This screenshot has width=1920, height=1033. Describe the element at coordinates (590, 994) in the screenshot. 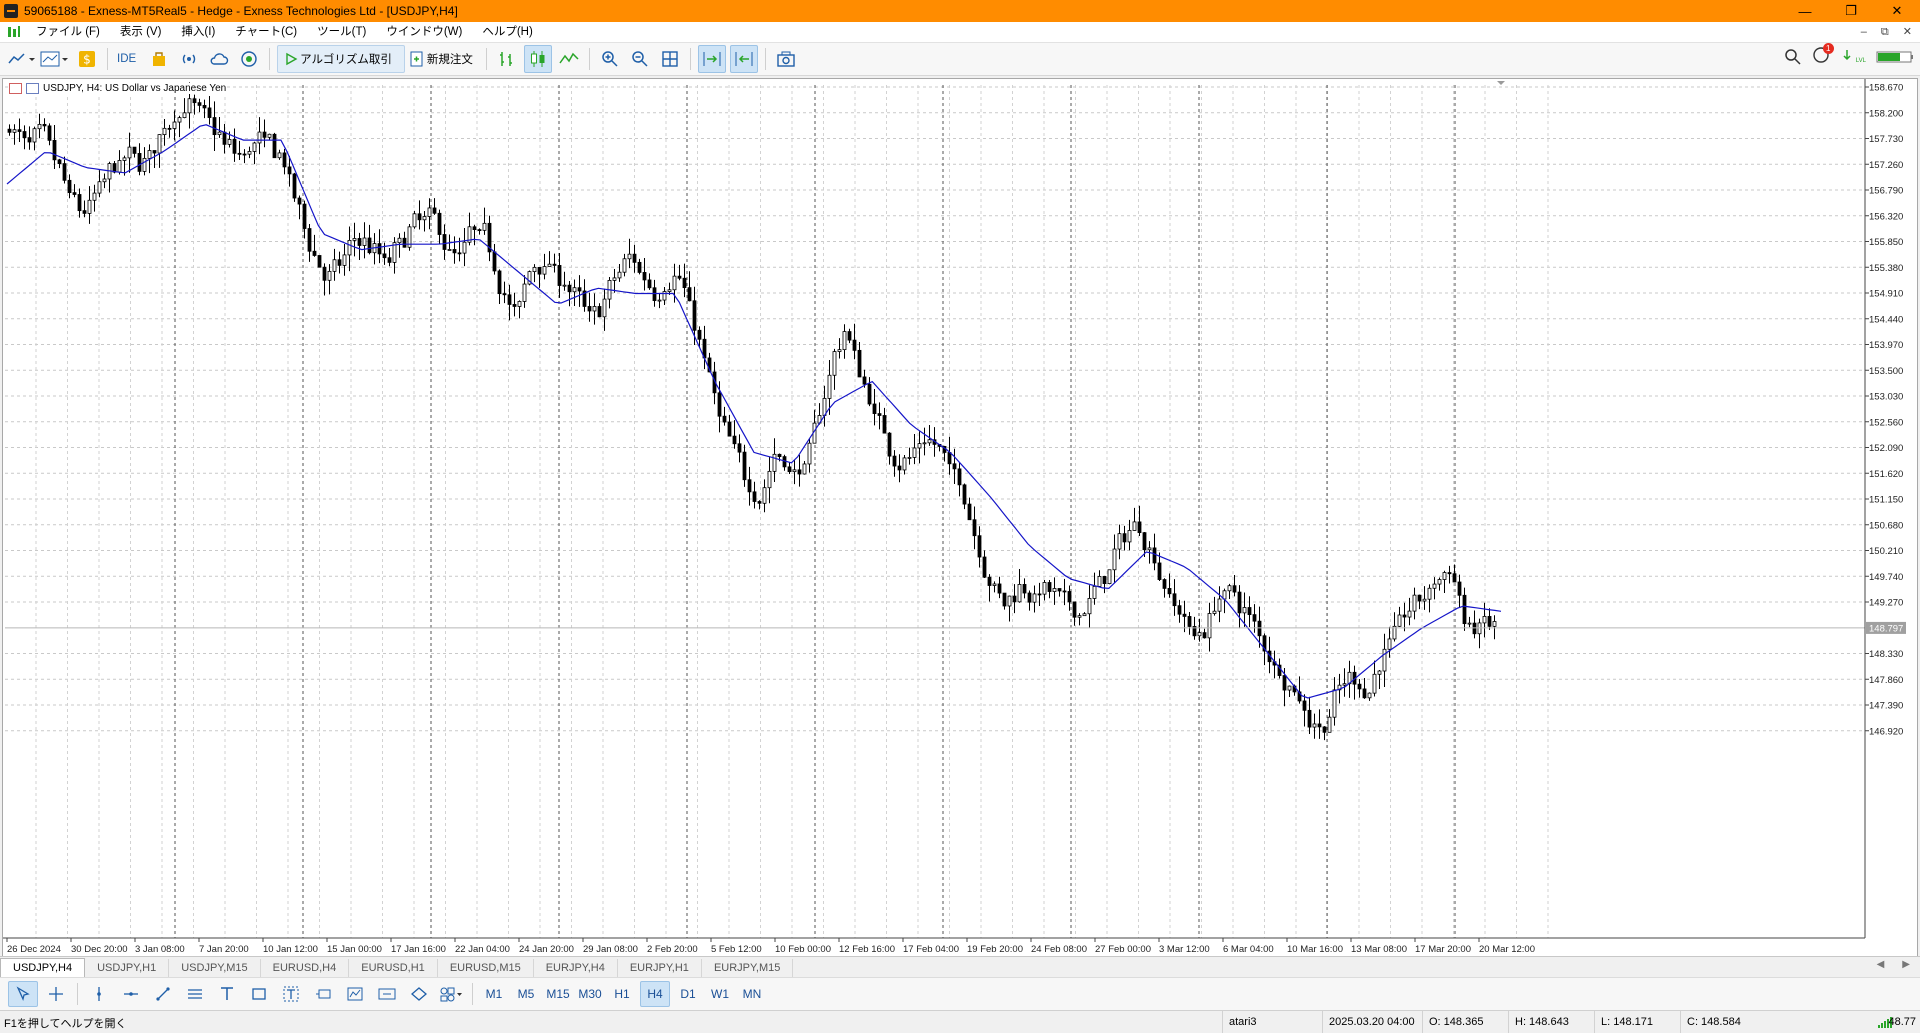

I see `timeframe-m30: M30` at that location.